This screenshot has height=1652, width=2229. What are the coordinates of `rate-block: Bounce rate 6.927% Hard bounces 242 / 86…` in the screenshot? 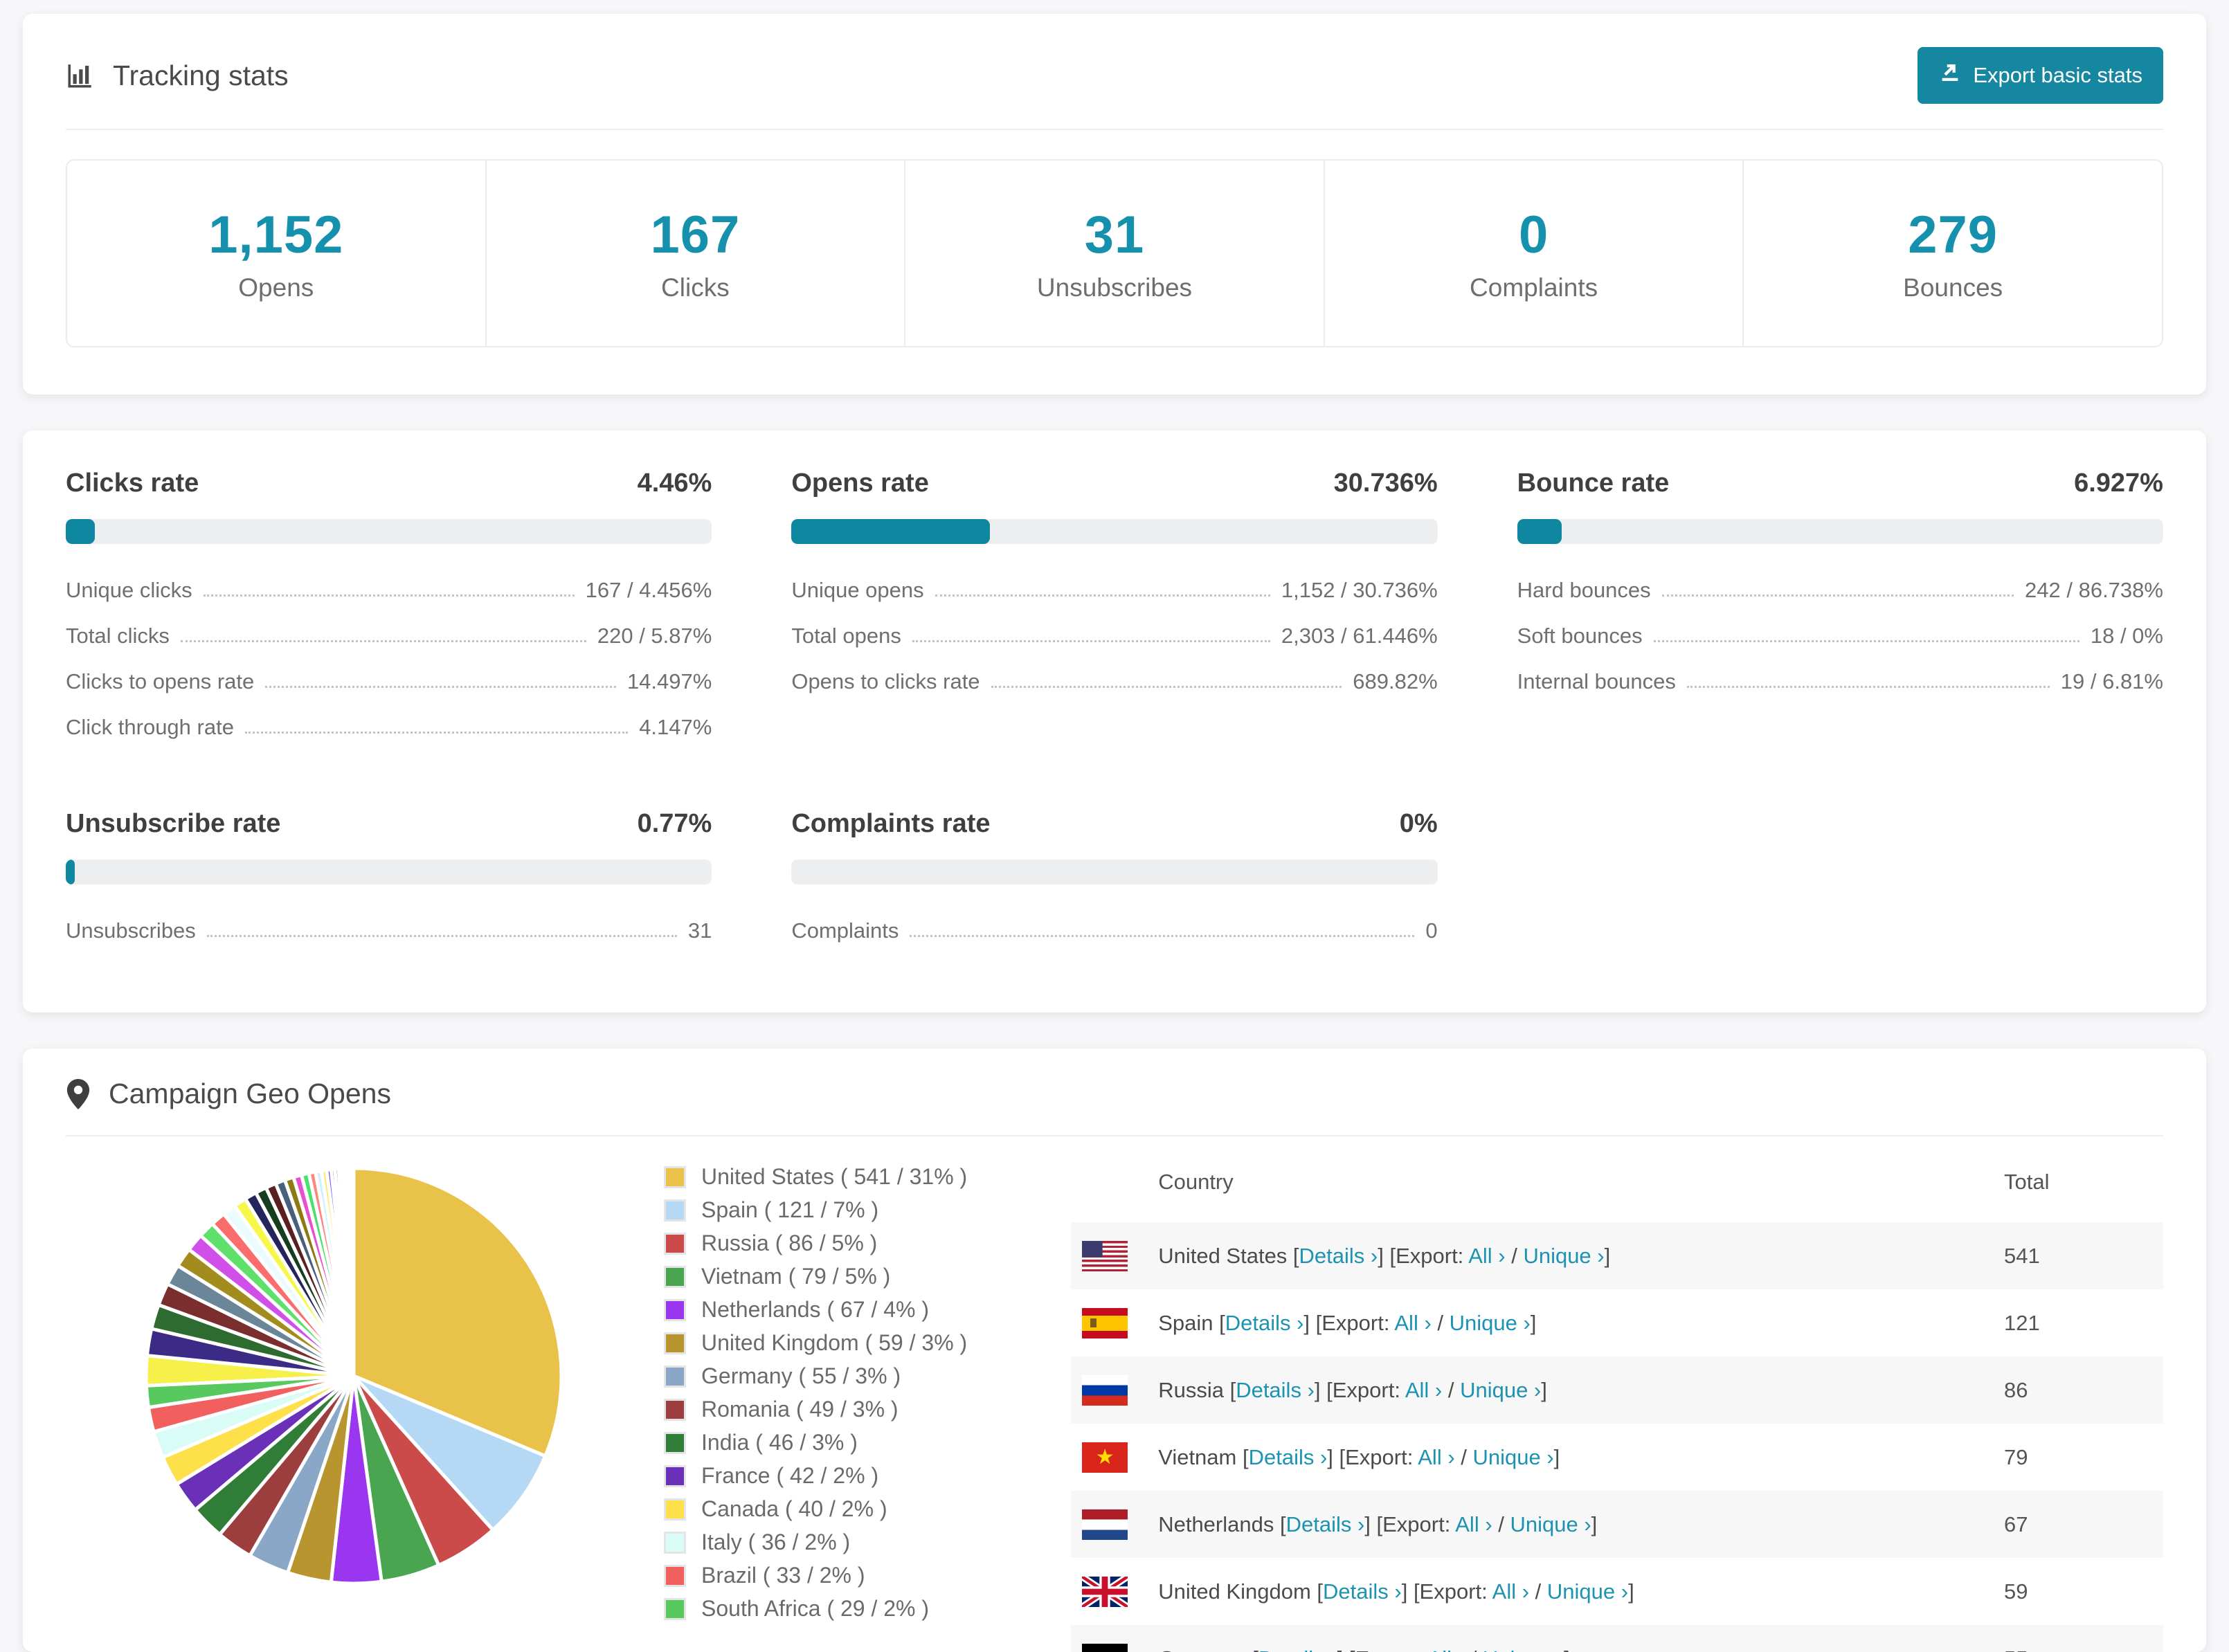 It's located at (1840, 609).